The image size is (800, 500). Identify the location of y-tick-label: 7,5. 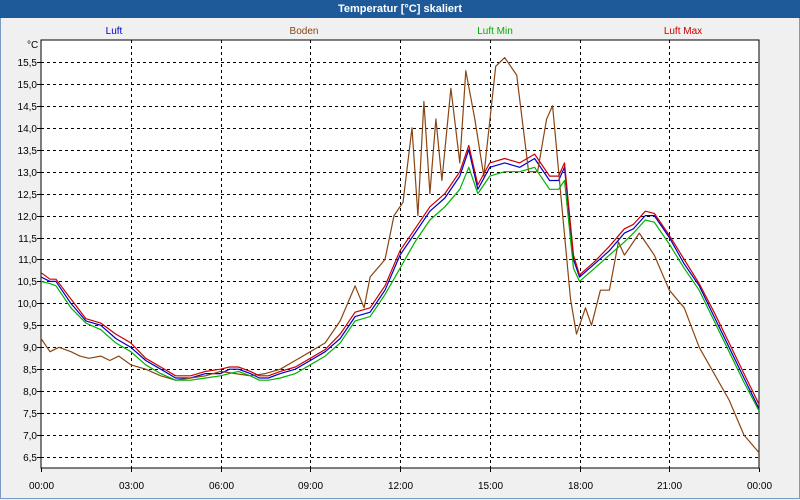
(30, 414).